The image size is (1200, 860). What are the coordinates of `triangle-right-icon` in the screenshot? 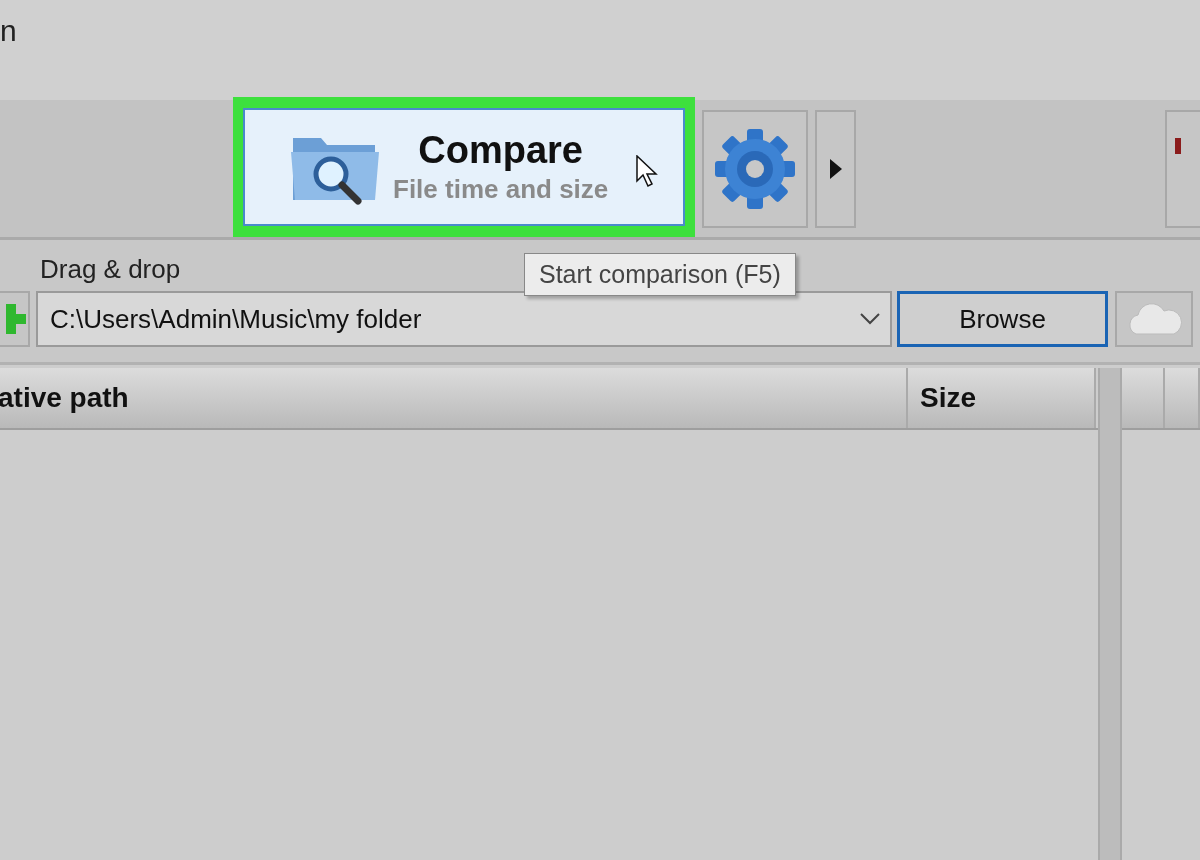 It's located at (835, 169).